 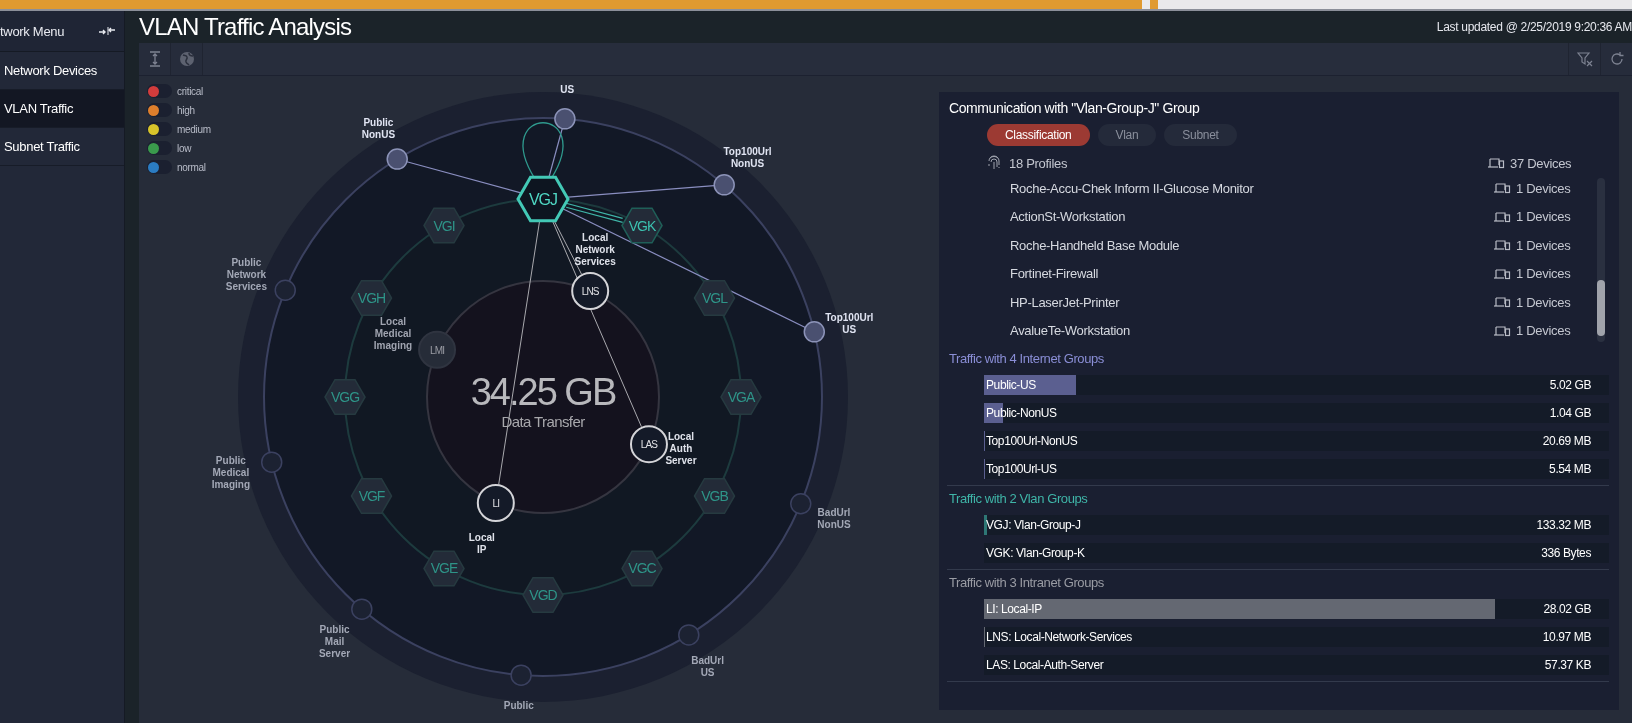 What do you see at coordinates (1014, 609) in the screenshot?
I see `group-name: LI: Local-IP` at bounding box center [1014, 609].